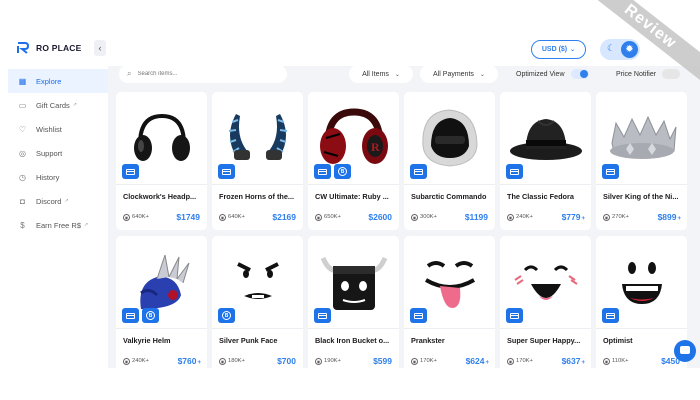  What do you see at coordinates (58, 105) in the screenshot?
I see `sidebar-item-gift-cards: ▭ Gift Cards ↗` at bounding box center [58, 105].